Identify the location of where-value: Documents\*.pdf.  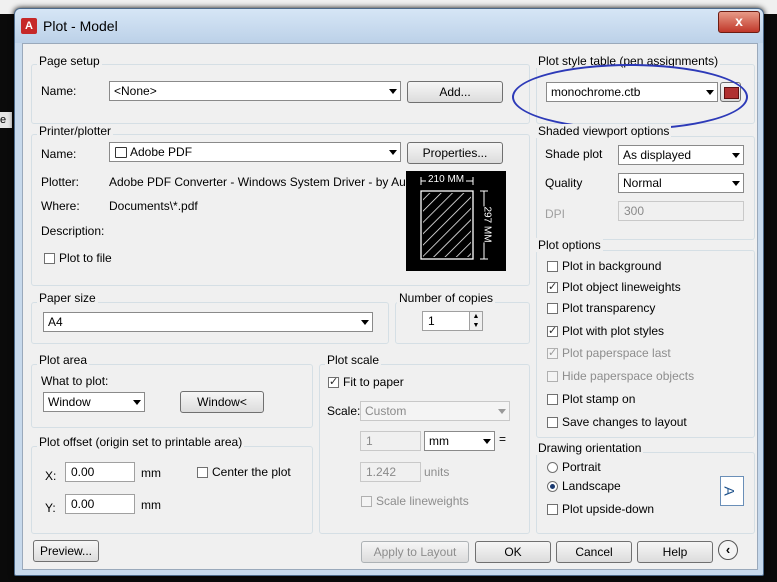
(153, 206).